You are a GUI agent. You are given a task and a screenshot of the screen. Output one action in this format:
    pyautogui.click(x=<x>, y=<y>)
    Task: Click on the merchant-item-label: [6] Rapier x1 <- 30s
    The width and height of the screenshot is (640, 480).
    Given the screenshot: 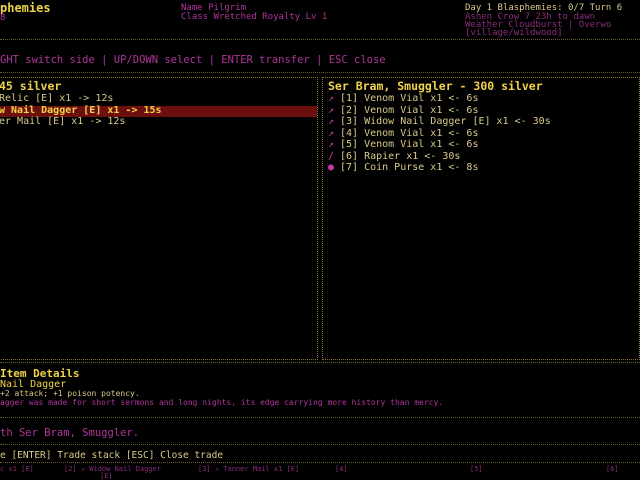 What is the action you would take?
    pyautogui.click(x=400, y=156)
    